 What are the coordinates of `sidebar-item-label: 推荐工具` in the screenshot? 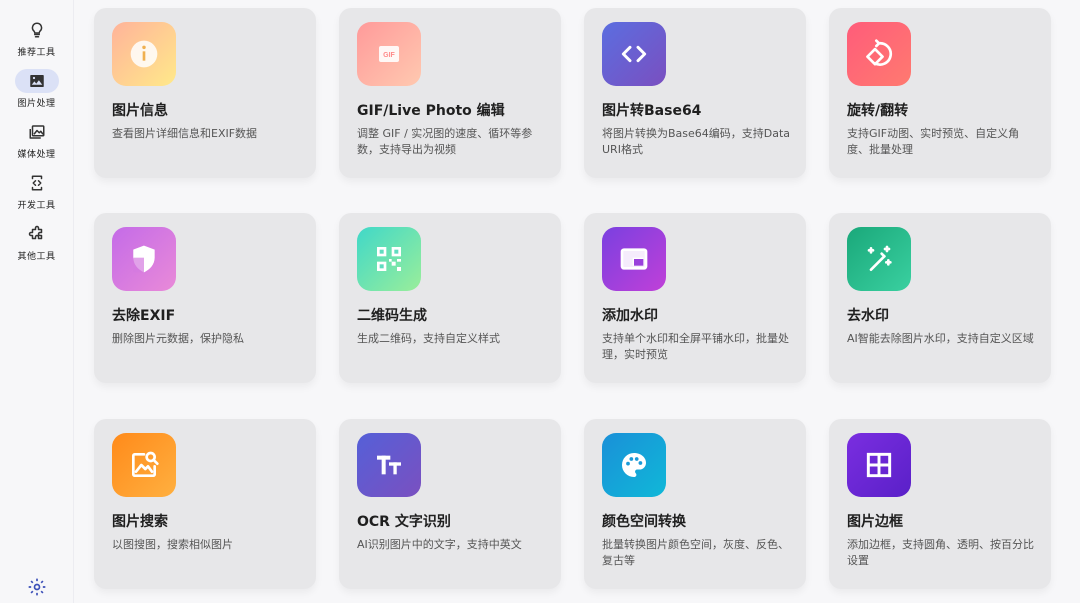 It's located at (36, 53).